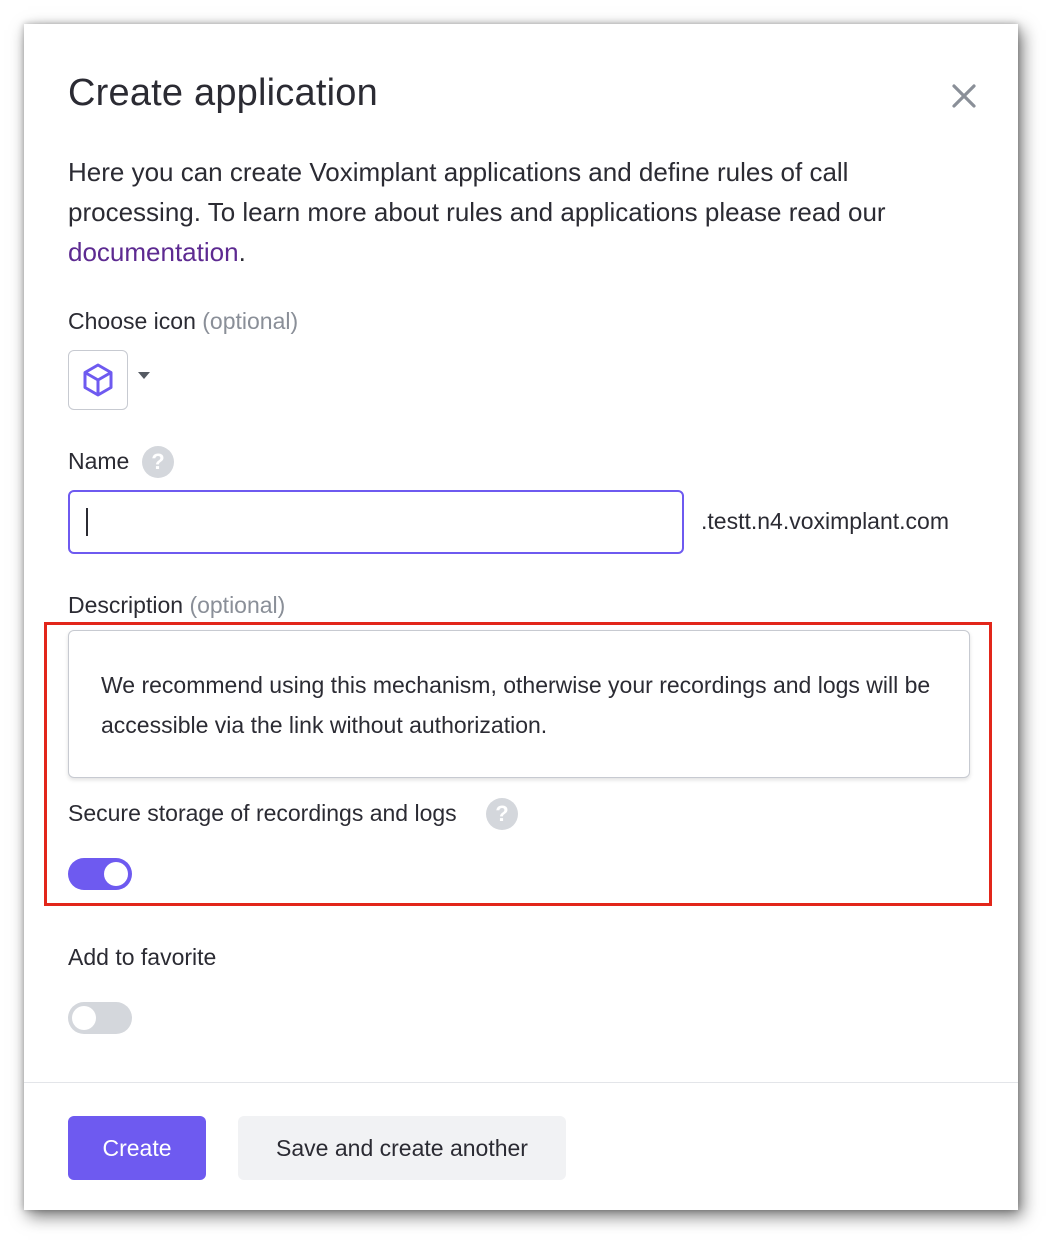 Image resolution: width=1058 pixels, height=1250 pixels. Describe the element at coordinates (237, 605) in the screenshot. I see `description-optional: (optional)` at that location.